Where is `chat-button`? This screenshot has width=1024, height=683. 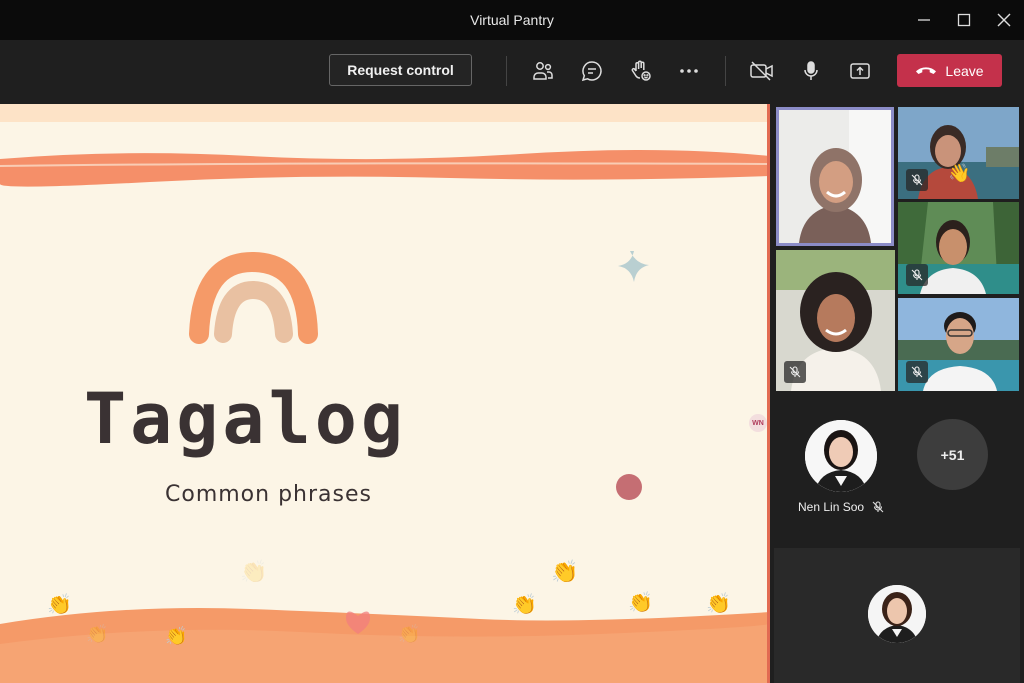 chat-button is located at coordinates (592, 71).